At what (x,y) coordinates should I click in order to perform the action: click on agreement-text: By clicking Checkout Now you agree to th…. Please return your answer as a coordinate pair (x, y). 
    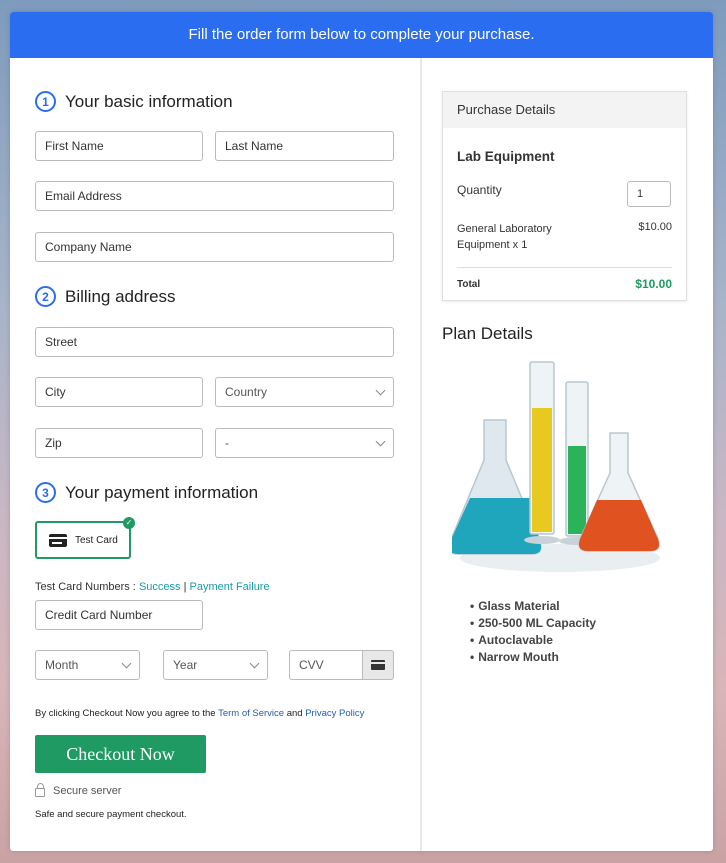
    Looking at the image, I should click on (125, 713).